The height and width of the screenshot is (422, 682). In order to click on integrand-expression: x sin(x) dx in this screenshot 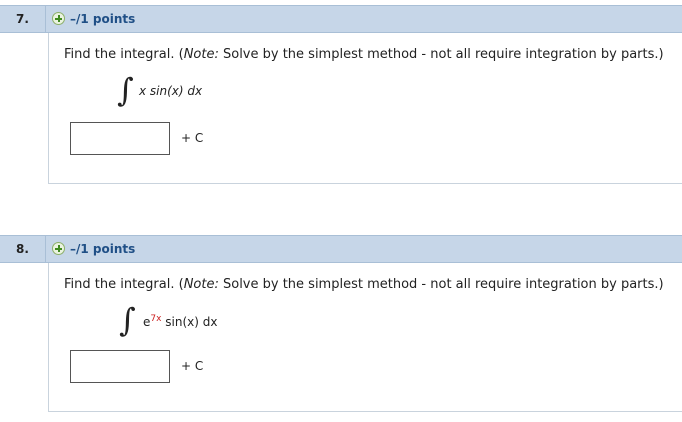, I will do `click(171, 91)`.